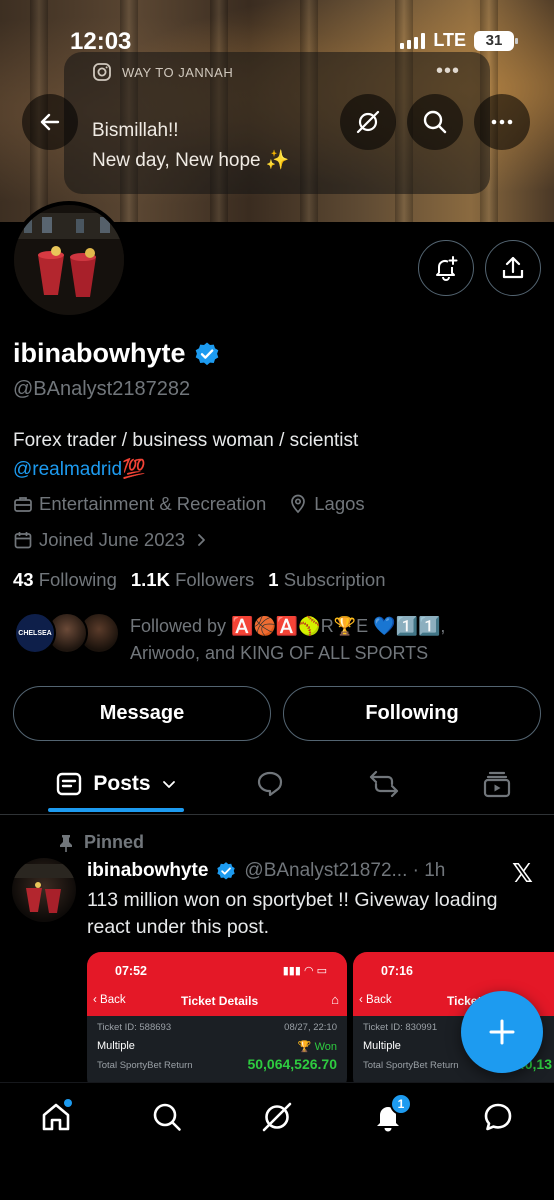 The width and height of the screenshot is (554, 1200). Describe the element at coordinates (99, 353) in the screenshot. I see `display-name-text: ibinabowhyte` at that location.